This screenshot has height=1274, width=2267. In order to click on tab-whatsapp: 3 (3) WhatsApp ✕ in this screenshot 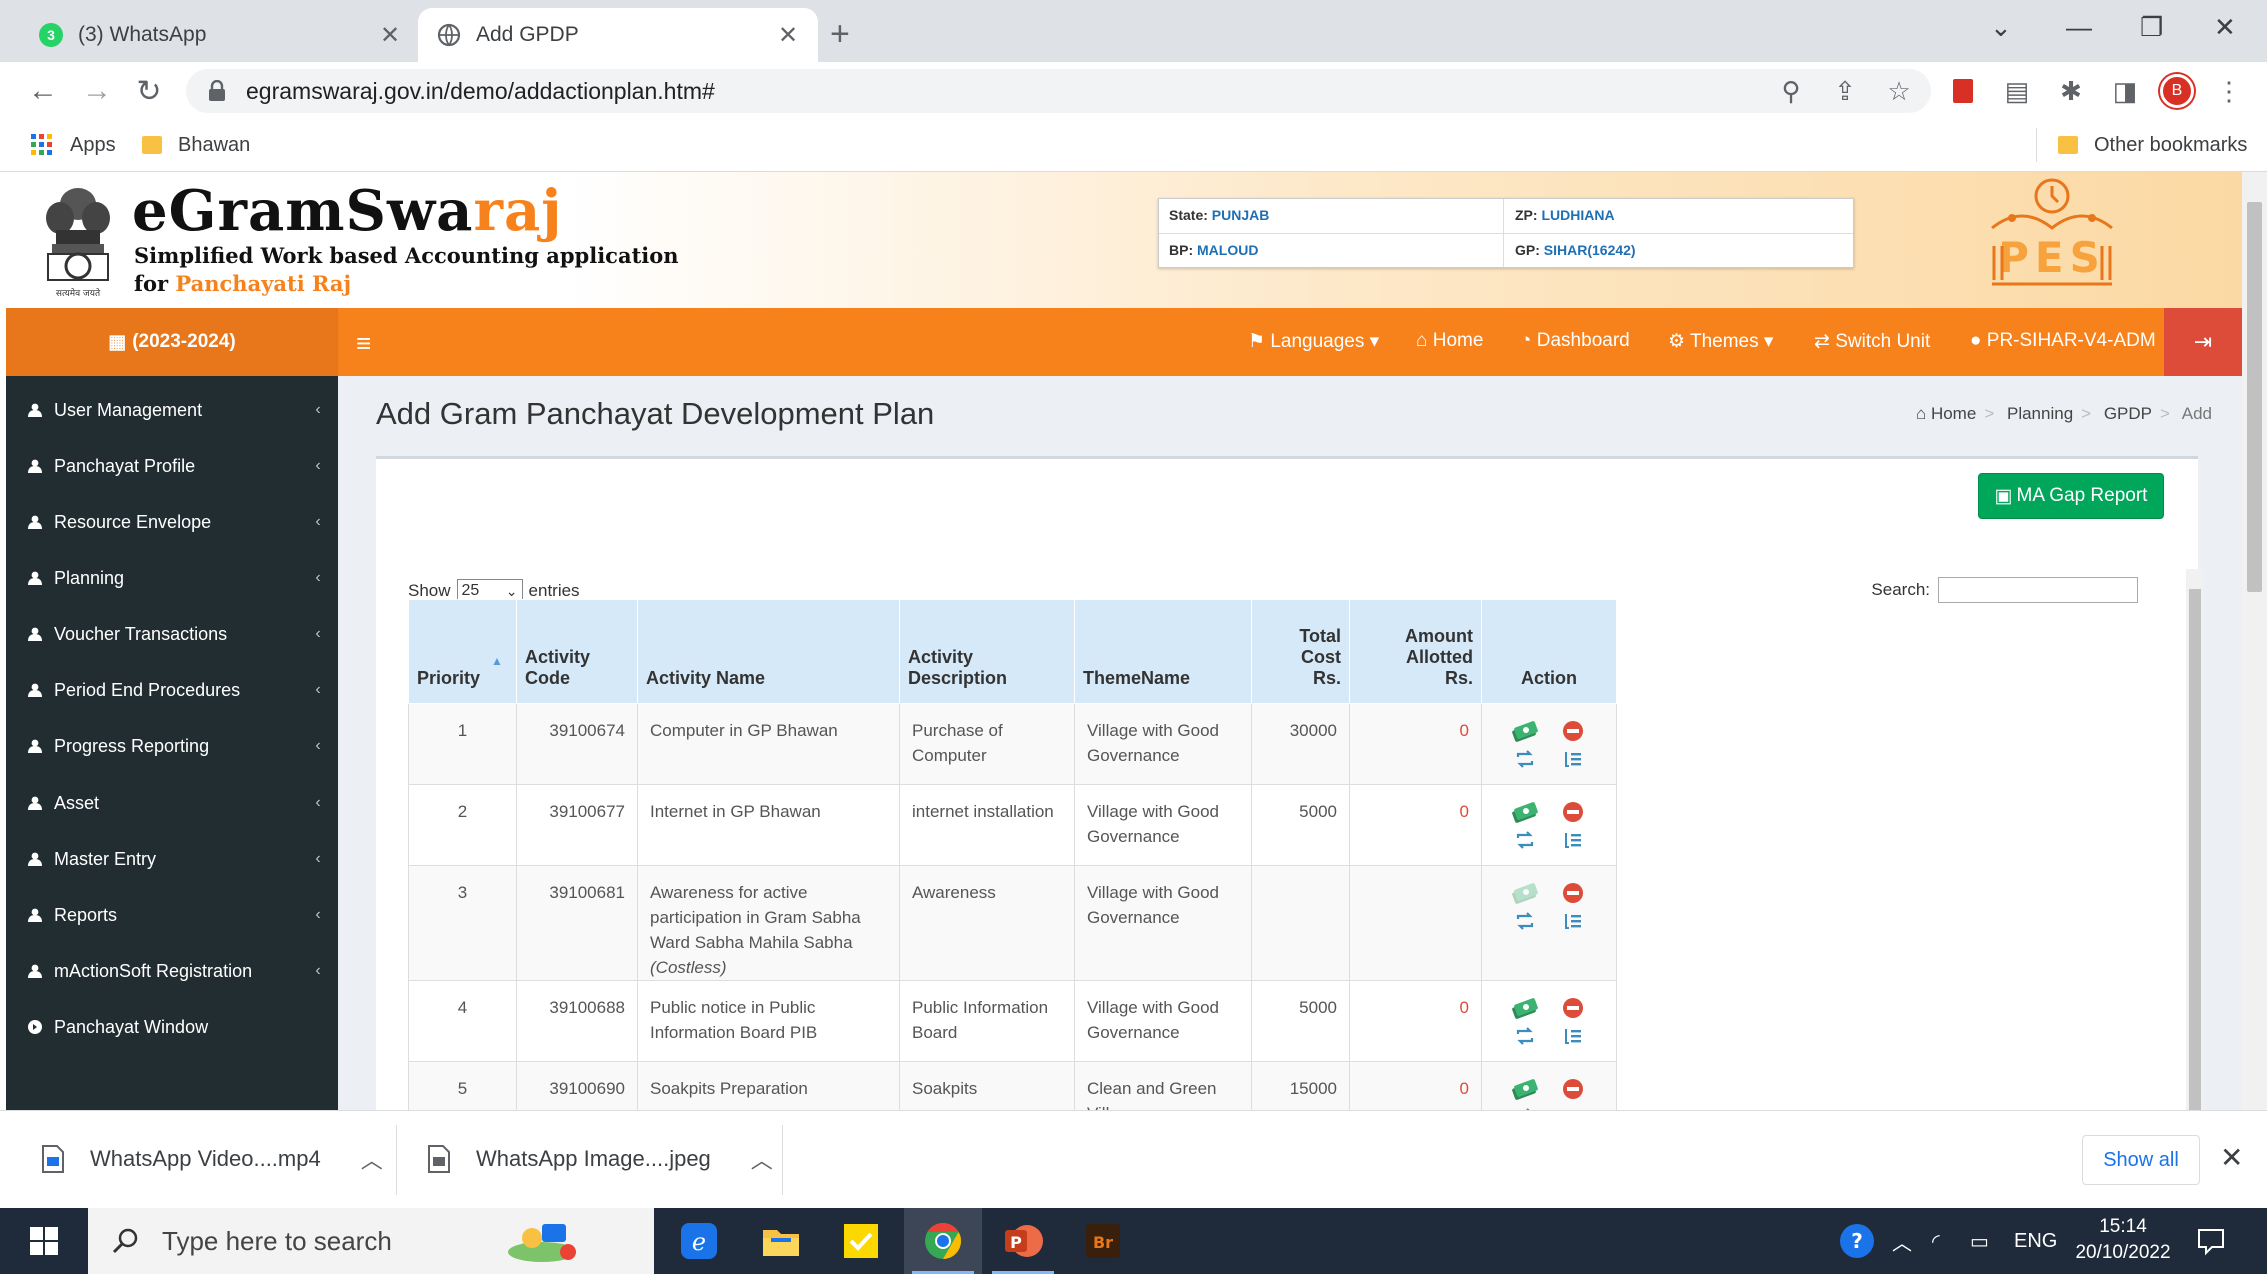, I will do `click(220, 35)`.